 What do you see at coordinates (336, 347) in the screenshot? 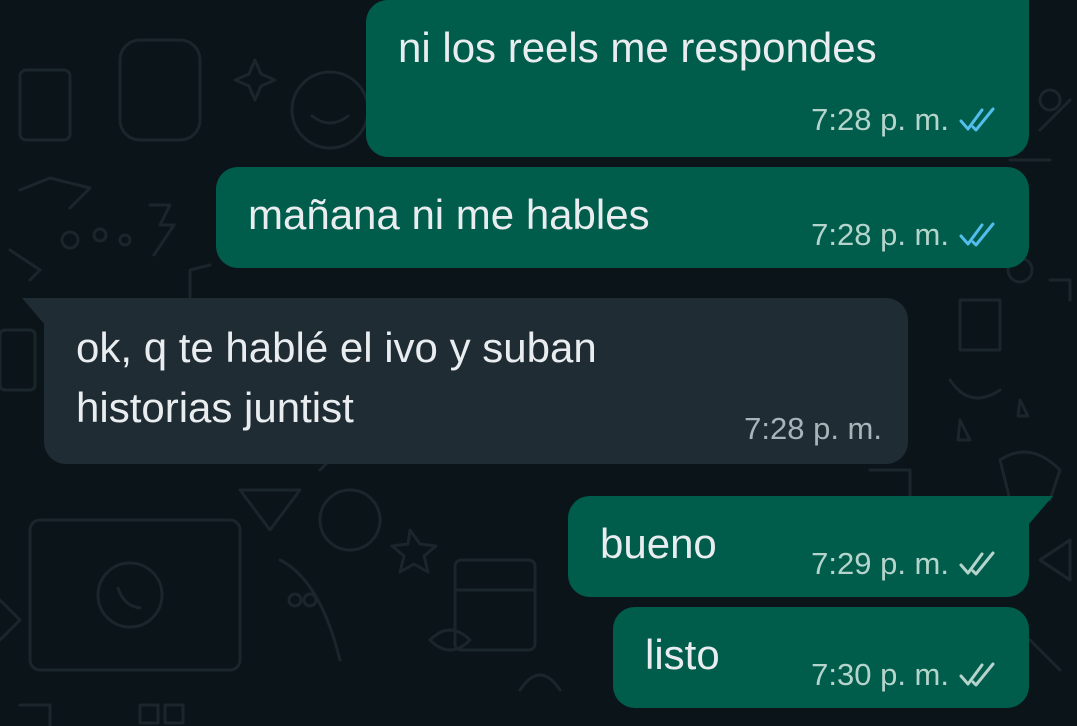
I see `message-text-line: ok, q te hablé el ivo y suban` at bounding box center [336, 347].